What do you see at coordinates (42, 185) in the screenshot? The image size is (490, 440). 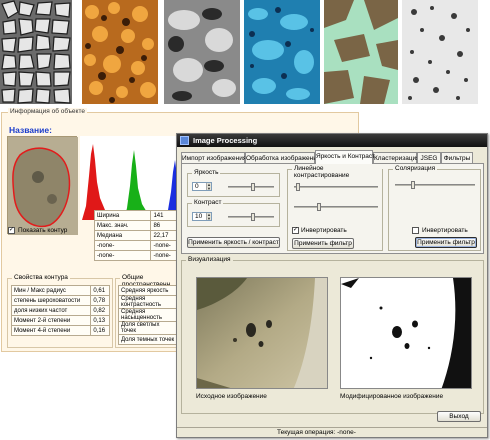 I see `object-thumbnail` at bounding box center [42, 185].